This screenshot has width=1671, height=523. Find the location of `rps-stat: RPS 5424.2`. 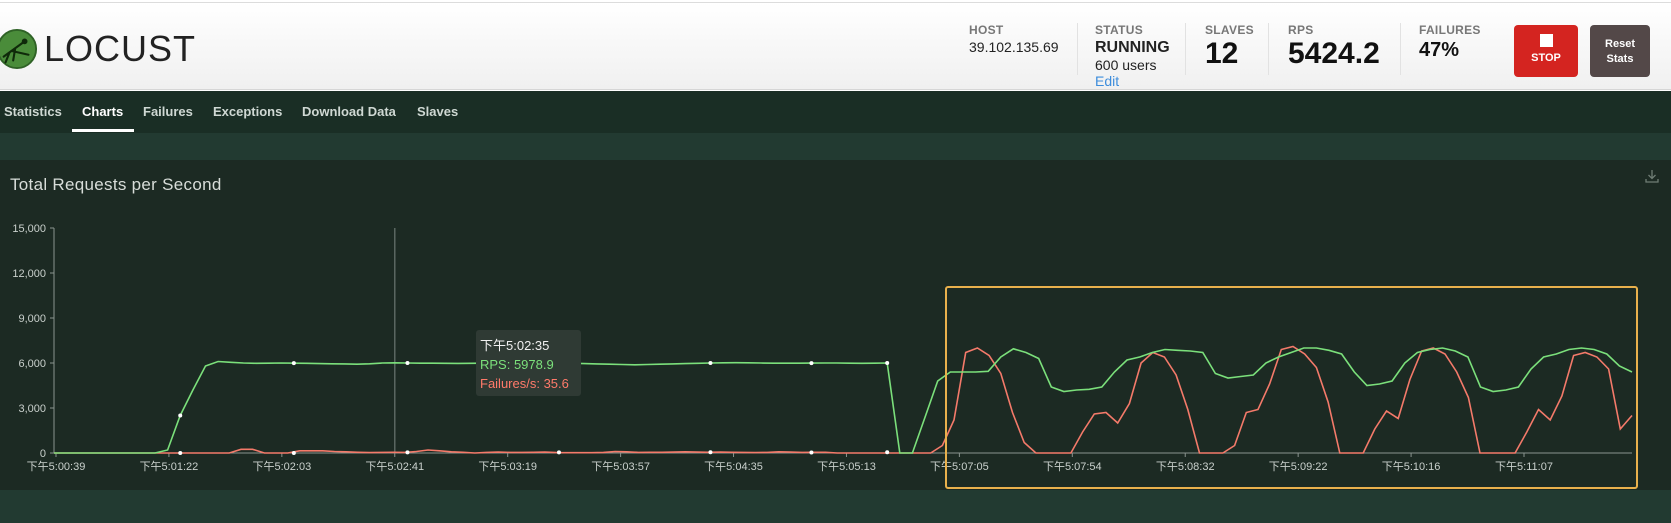

rps-stat: RPS 5424.2 is located at coordinates (1334, 47).